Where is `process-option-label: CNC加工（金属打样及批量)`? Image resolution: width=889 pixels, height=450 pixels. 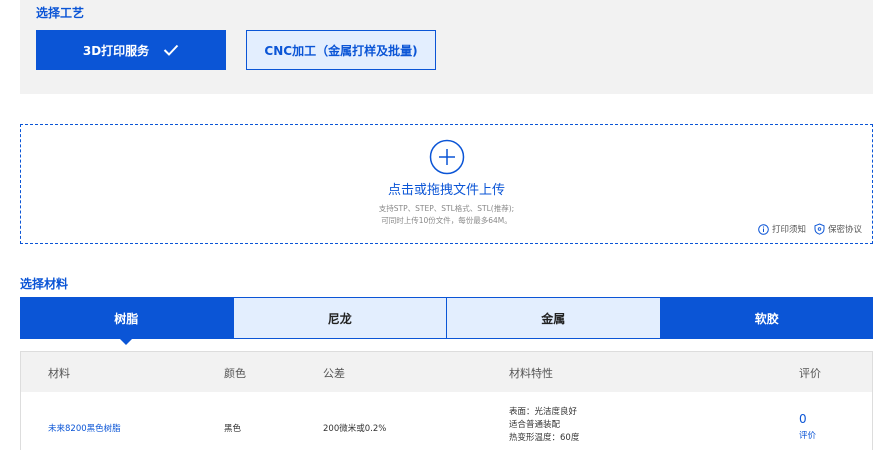
process-option-label: CNC加工（金属打样及批量) is located at coordinates (341, 50).